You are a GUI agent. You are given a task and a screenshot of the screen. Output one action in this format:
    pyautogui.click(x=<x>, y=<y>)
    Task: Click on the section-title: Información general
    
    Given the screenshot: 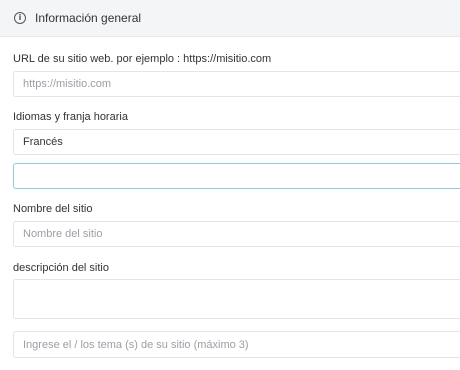 What is the action you would take?
    pyautogui.click(x=88, y=18)
    